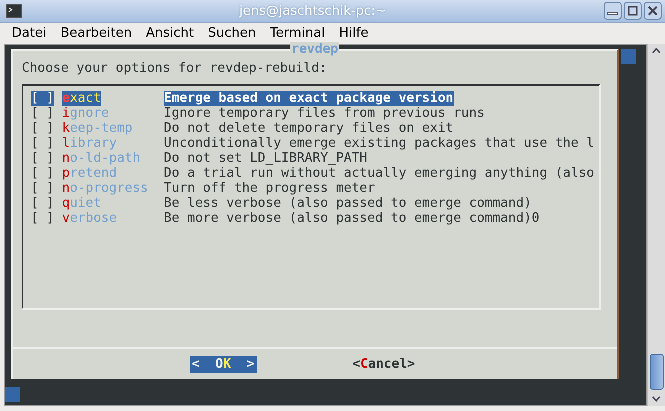 The image size is (665, 411). What do you see at coordinates (223, 364) in the screenshot?
I see `ok-button: < OK >` at bounding box center [223, 364].